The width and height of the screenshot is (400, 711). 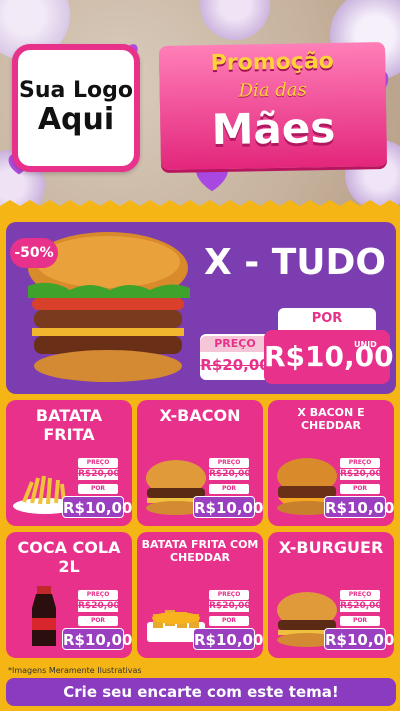 I want to click on product-title: X-BURGUER, so click(x=331, y=547).